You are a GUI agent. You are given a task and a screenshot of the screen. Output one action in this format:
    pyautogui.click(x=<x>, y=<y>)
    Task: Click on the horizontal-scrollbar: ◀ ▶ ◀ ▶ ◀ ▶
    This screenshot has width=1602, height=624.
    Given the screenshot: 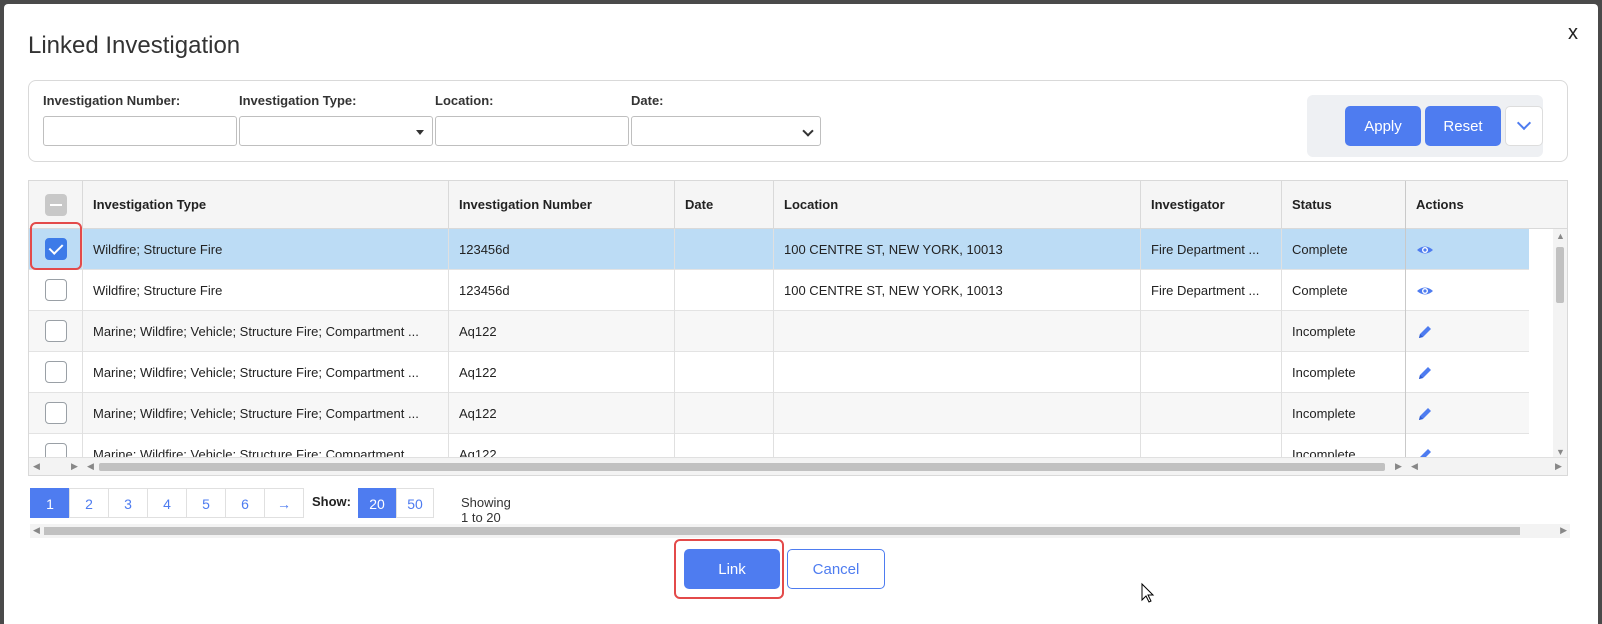 What is the action you would take?
    pyautogui.click(x=798, y=466)
    